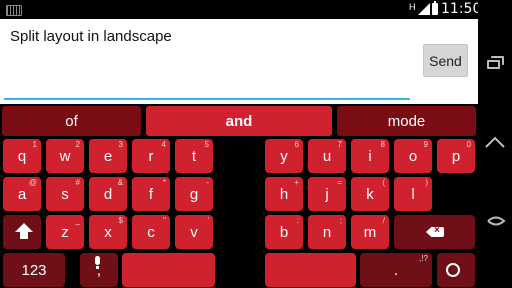 The width and height of the screenshot is (512, 288). I want to click on key-l: ) l, so click(413, 194).